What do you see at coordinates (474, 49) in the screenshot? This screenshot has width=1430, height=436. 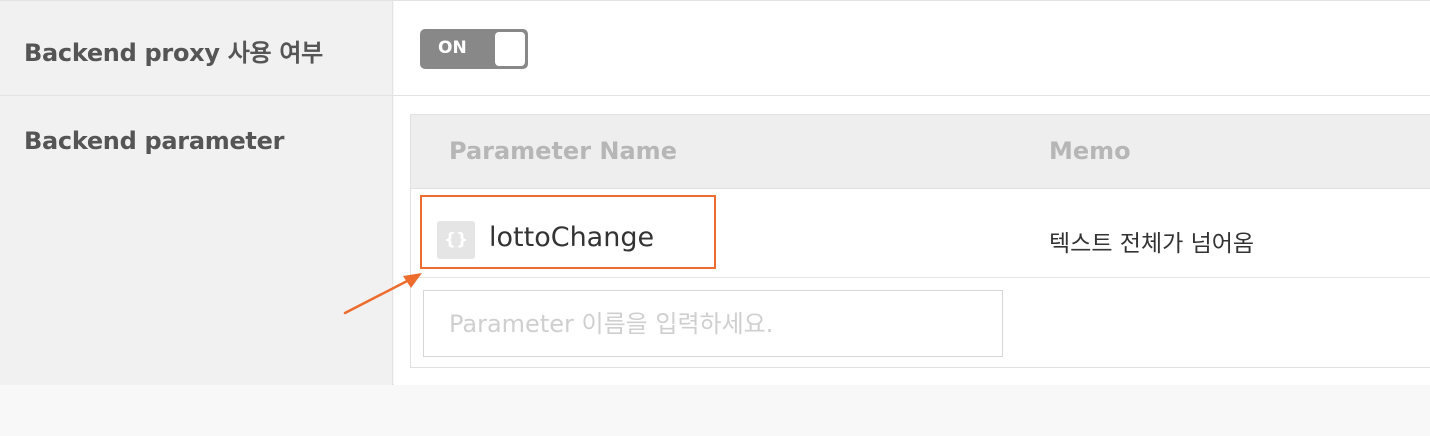 I see `proxy-toggle: ON` at bounding box center [474, 49].